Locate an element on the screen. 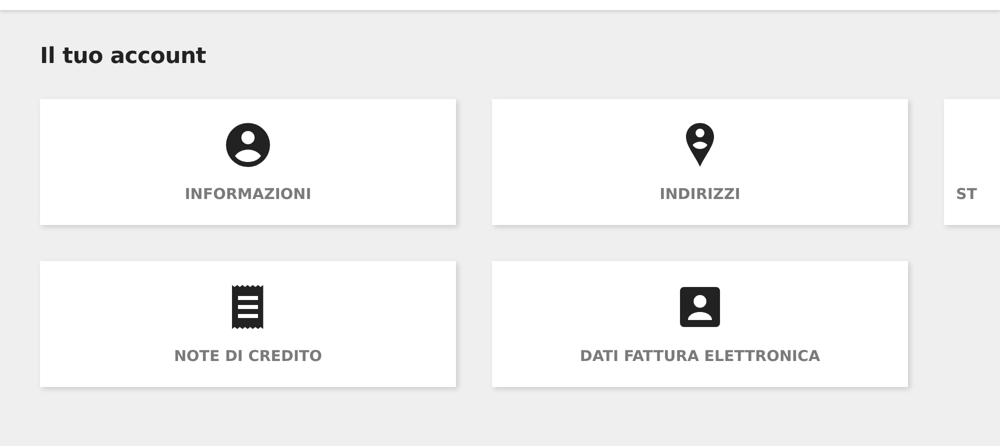  account-card: INDIRIZZI is located at coordinates (700, 162).